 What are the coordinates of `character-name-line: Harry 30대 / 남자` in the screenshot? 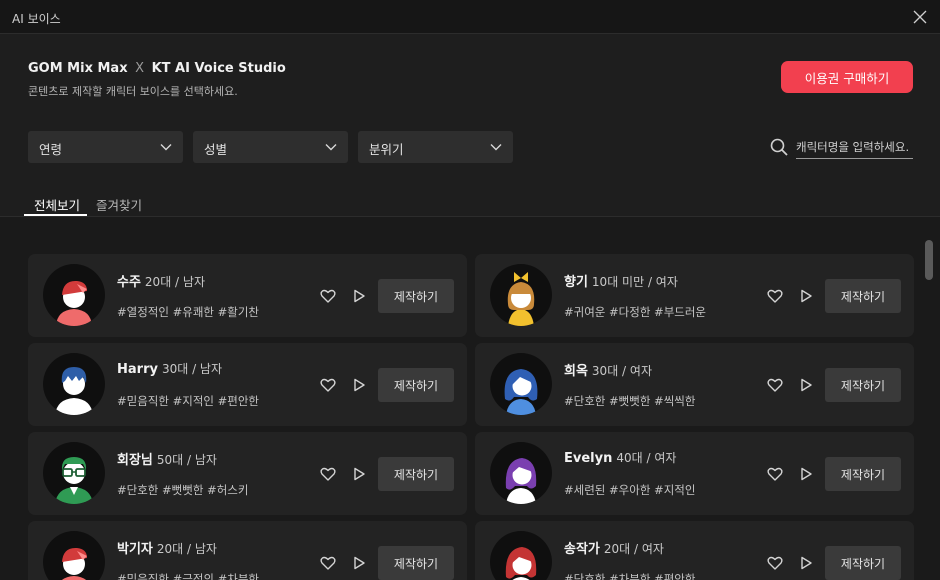 It's located at (169, 368).